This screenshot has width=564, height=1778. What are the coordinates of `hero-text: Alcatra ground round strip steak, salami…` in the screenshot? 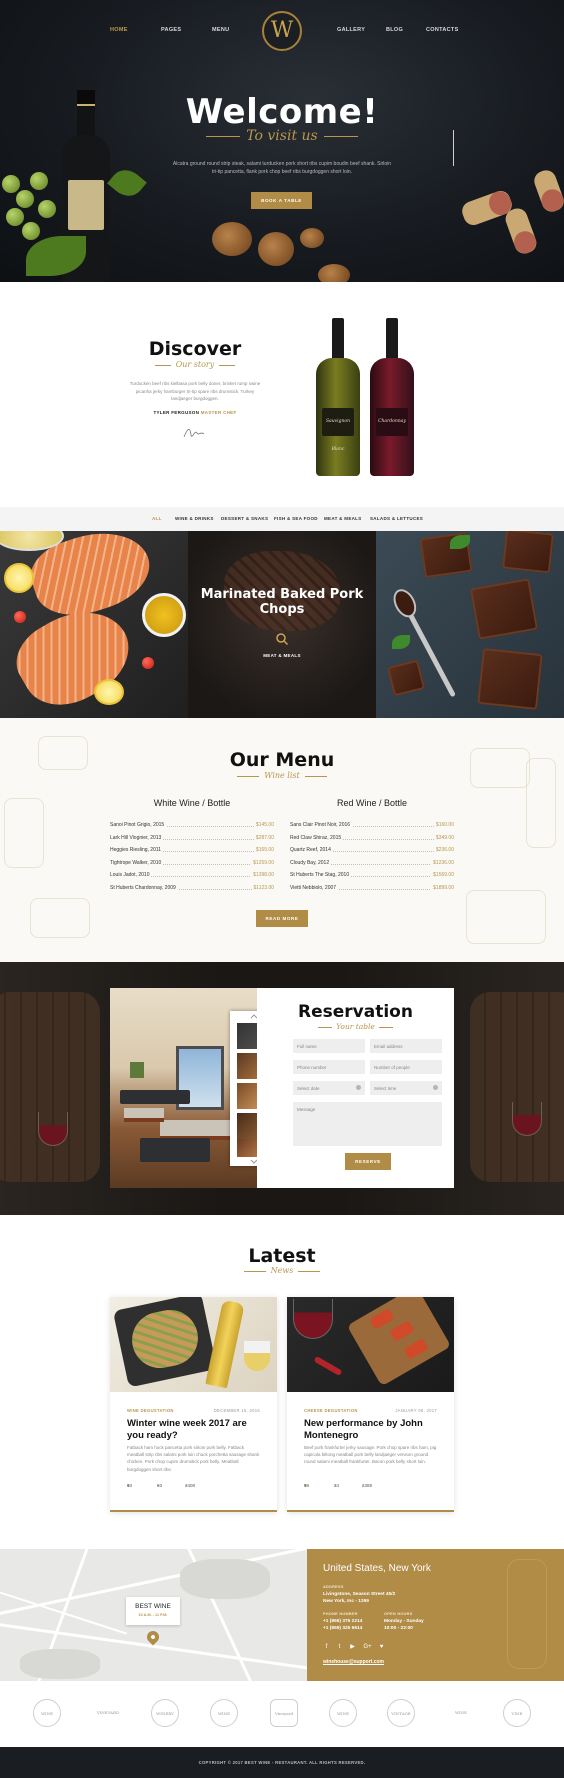 It's located at (282, 168).